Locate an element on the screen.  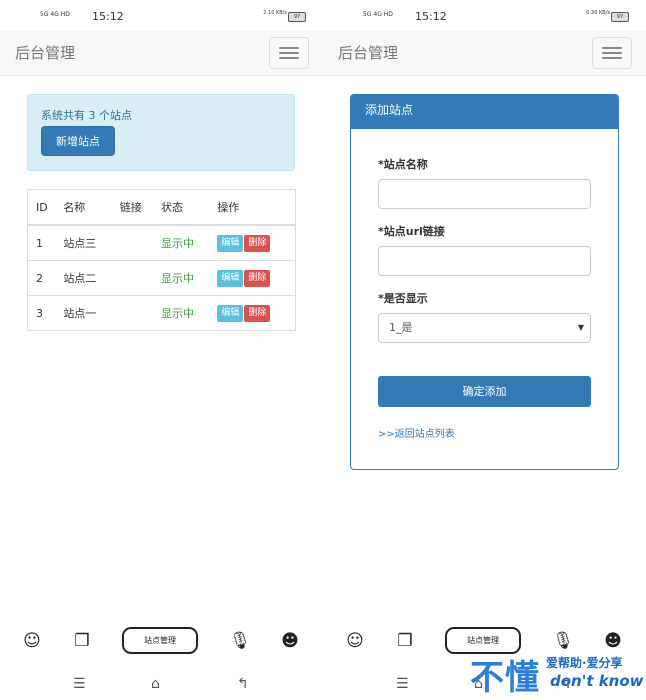
panel-heading: 添加站点 is located at coordinates (484, 112).